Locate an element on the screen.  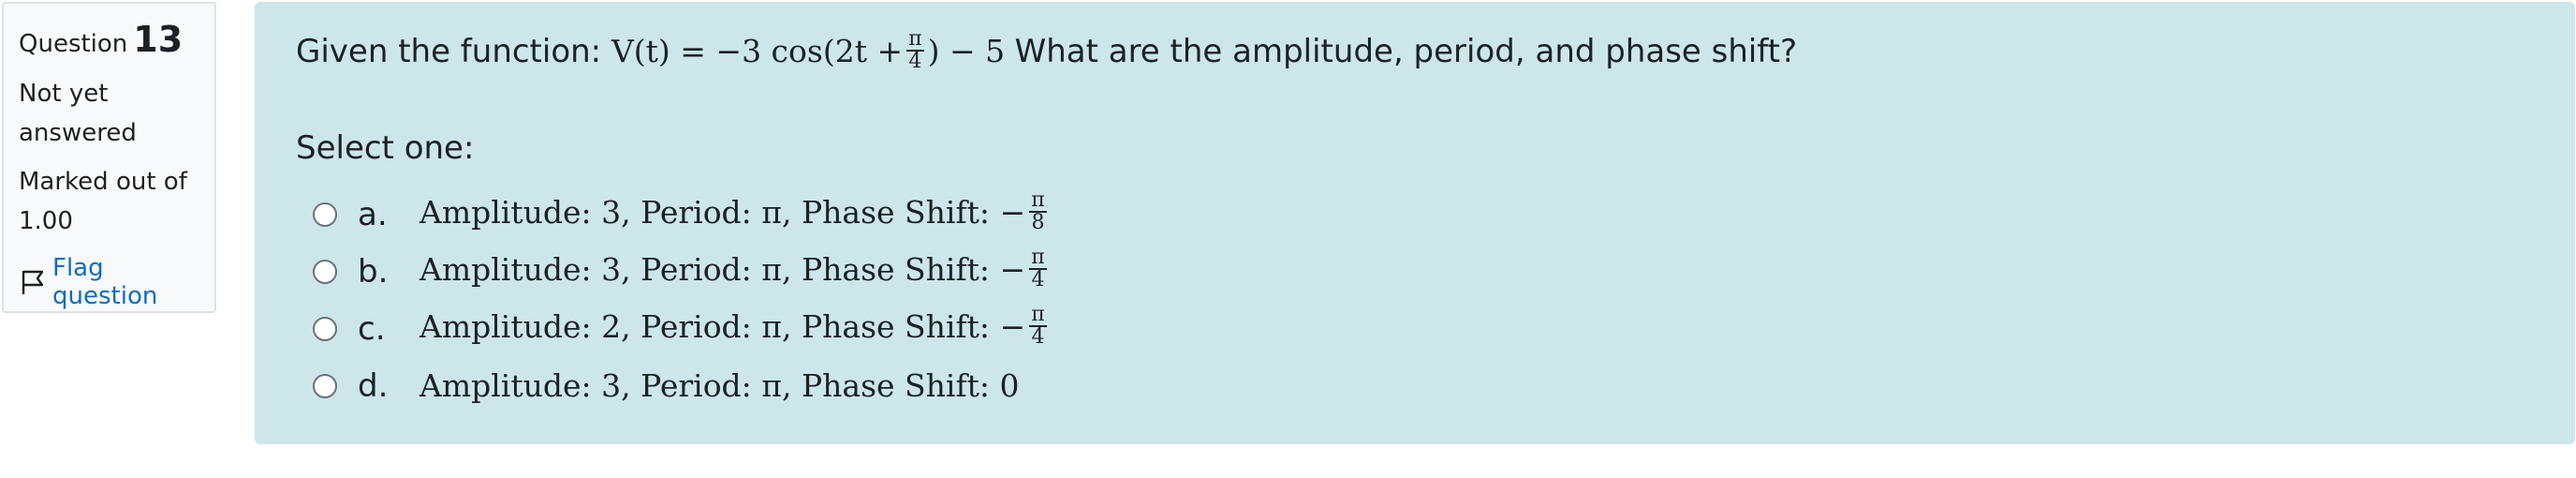
question-state: Not yet answered is located at coordinates (78, 114).